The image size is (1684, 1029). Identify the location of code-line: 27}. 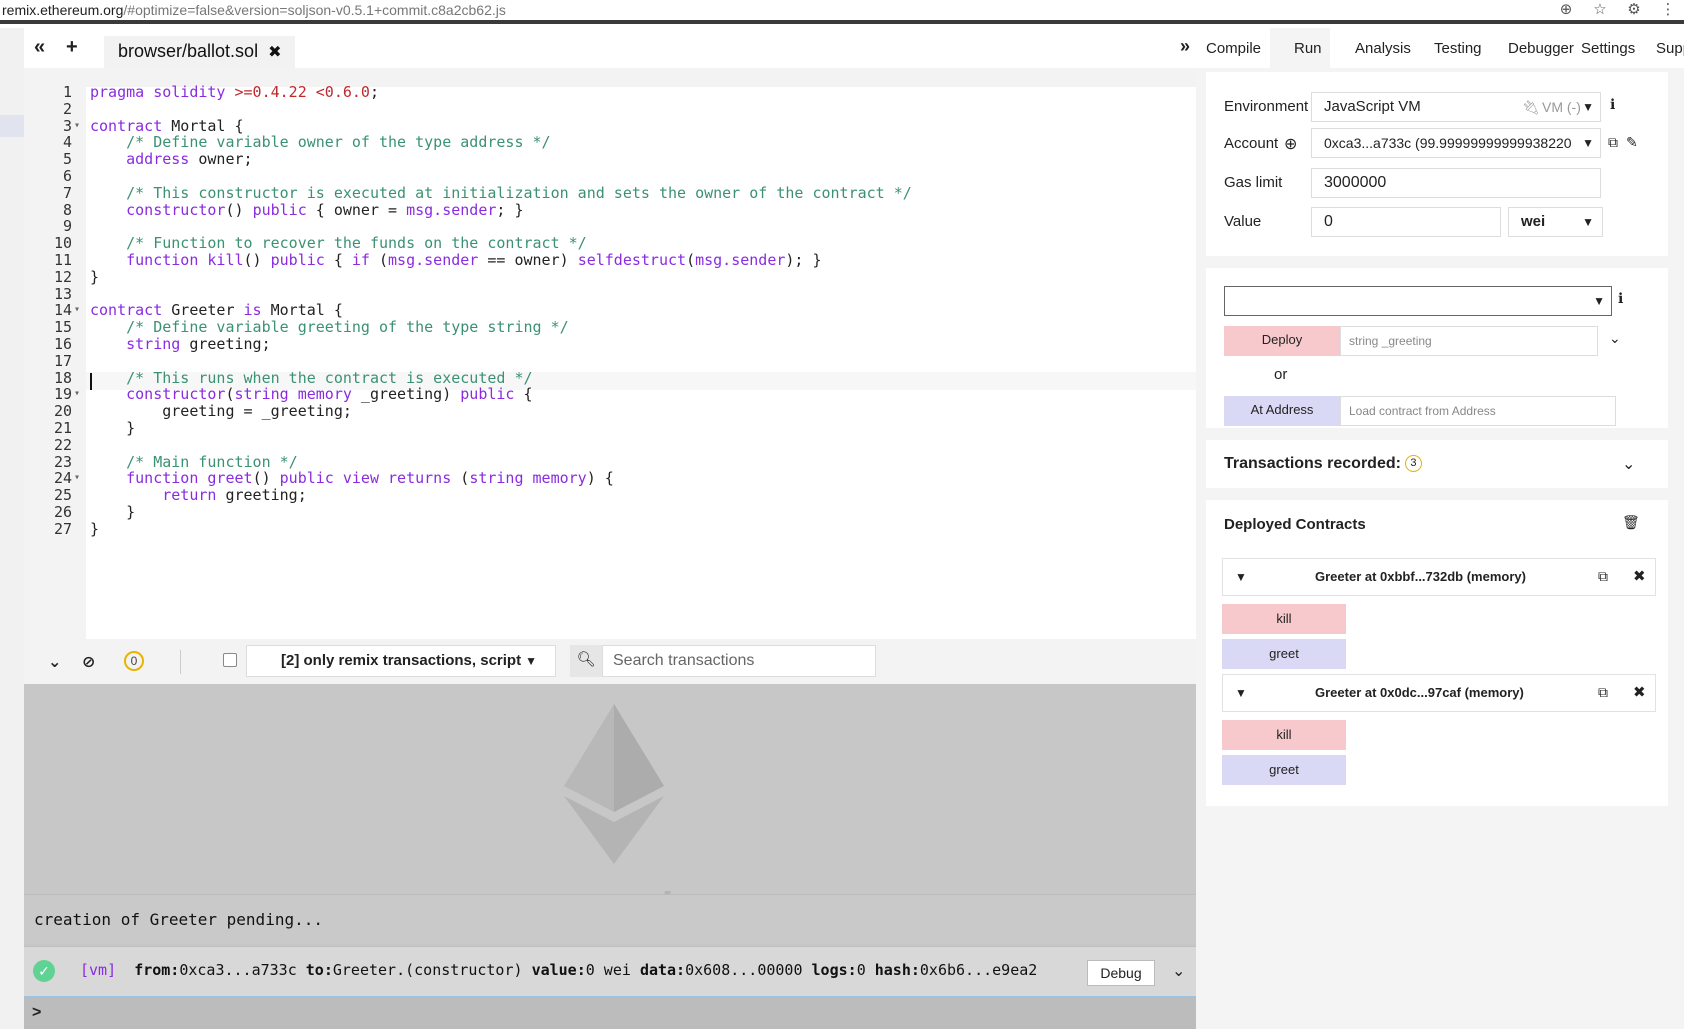
(610, 529).